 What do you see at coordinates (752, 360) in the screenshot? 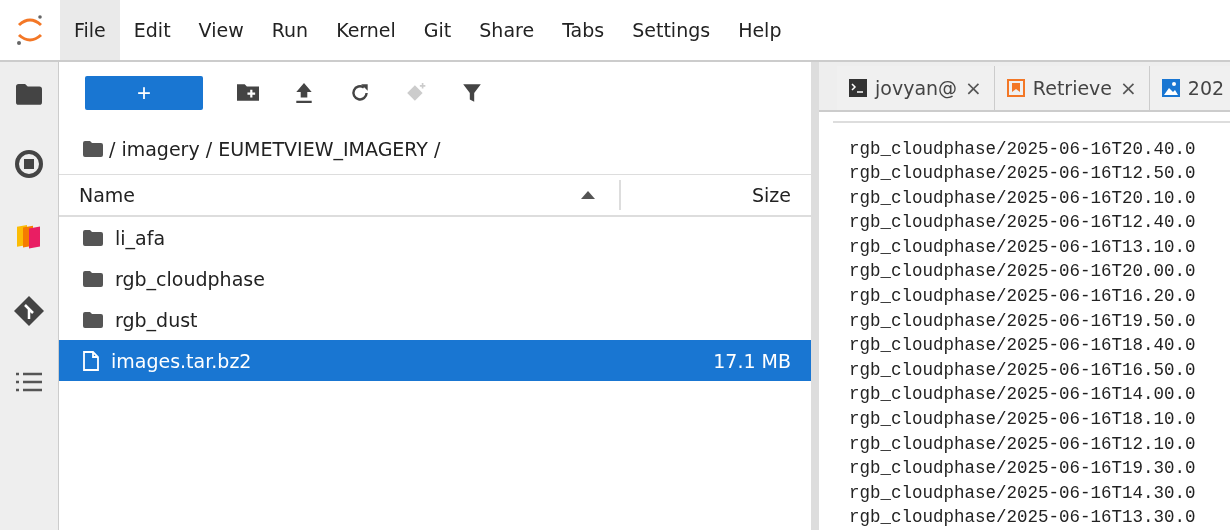
I see `file-size: 17.1 MB` at bounding box center [752, 360].